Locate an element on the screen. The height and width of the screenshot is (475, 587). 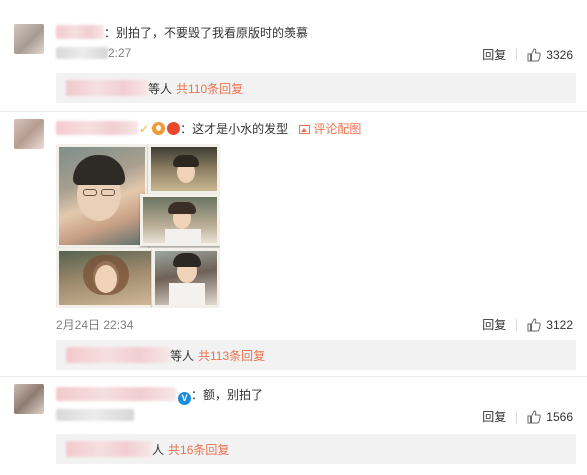
comment-content: V ：额，别拍了 is located at coordinates (159, 395).